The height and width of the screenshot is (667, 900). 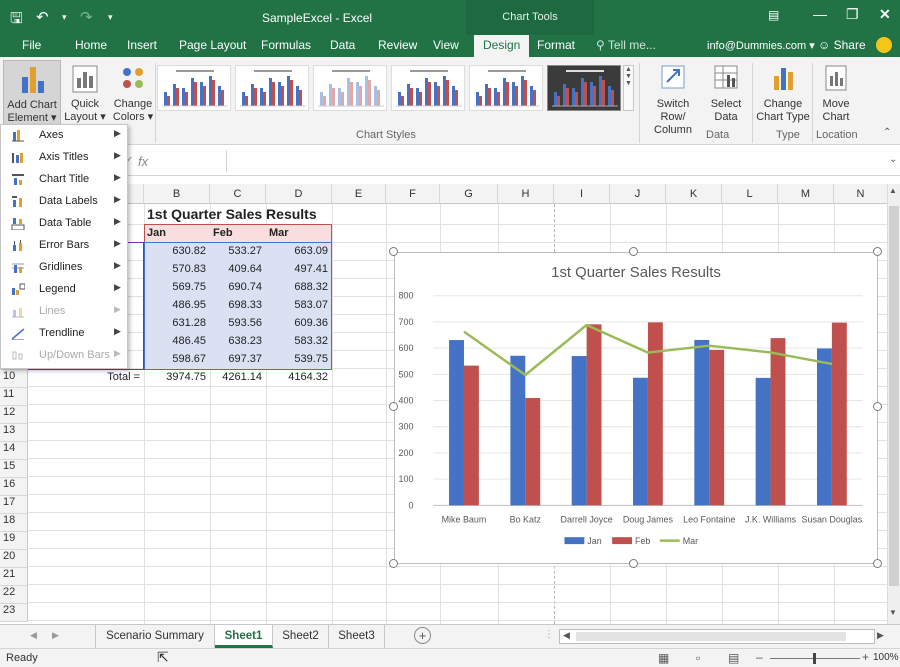 What do you see at coordinates (750, 194) in the screenshot?
I see `column-header: L` at bounding box center [750, 194].